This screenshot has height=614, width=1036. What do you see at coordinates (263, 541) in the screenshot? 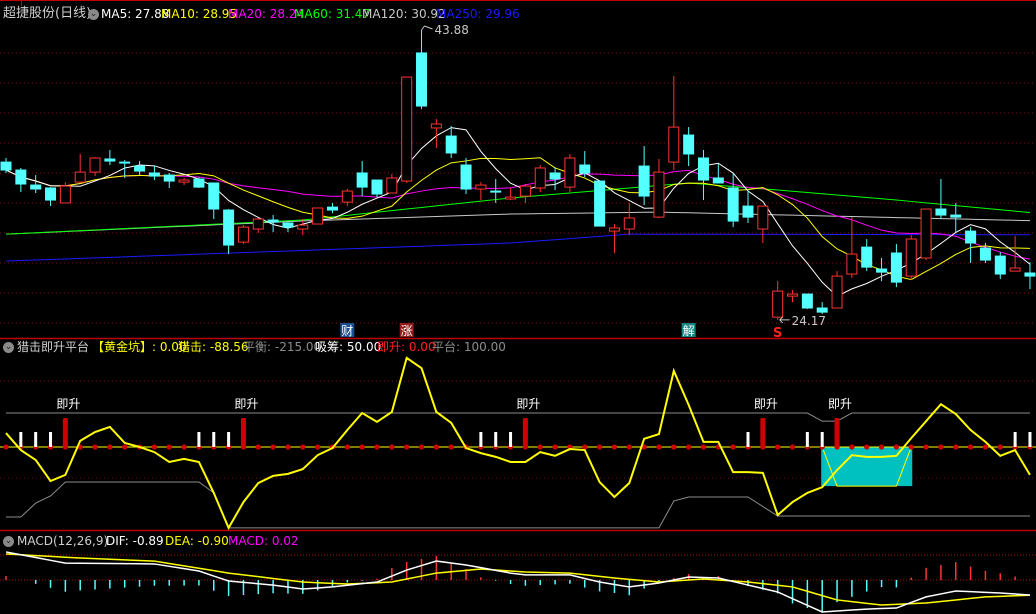
I see `macd-value-label: MACD: 0.02` at bounding box center [263, 541].